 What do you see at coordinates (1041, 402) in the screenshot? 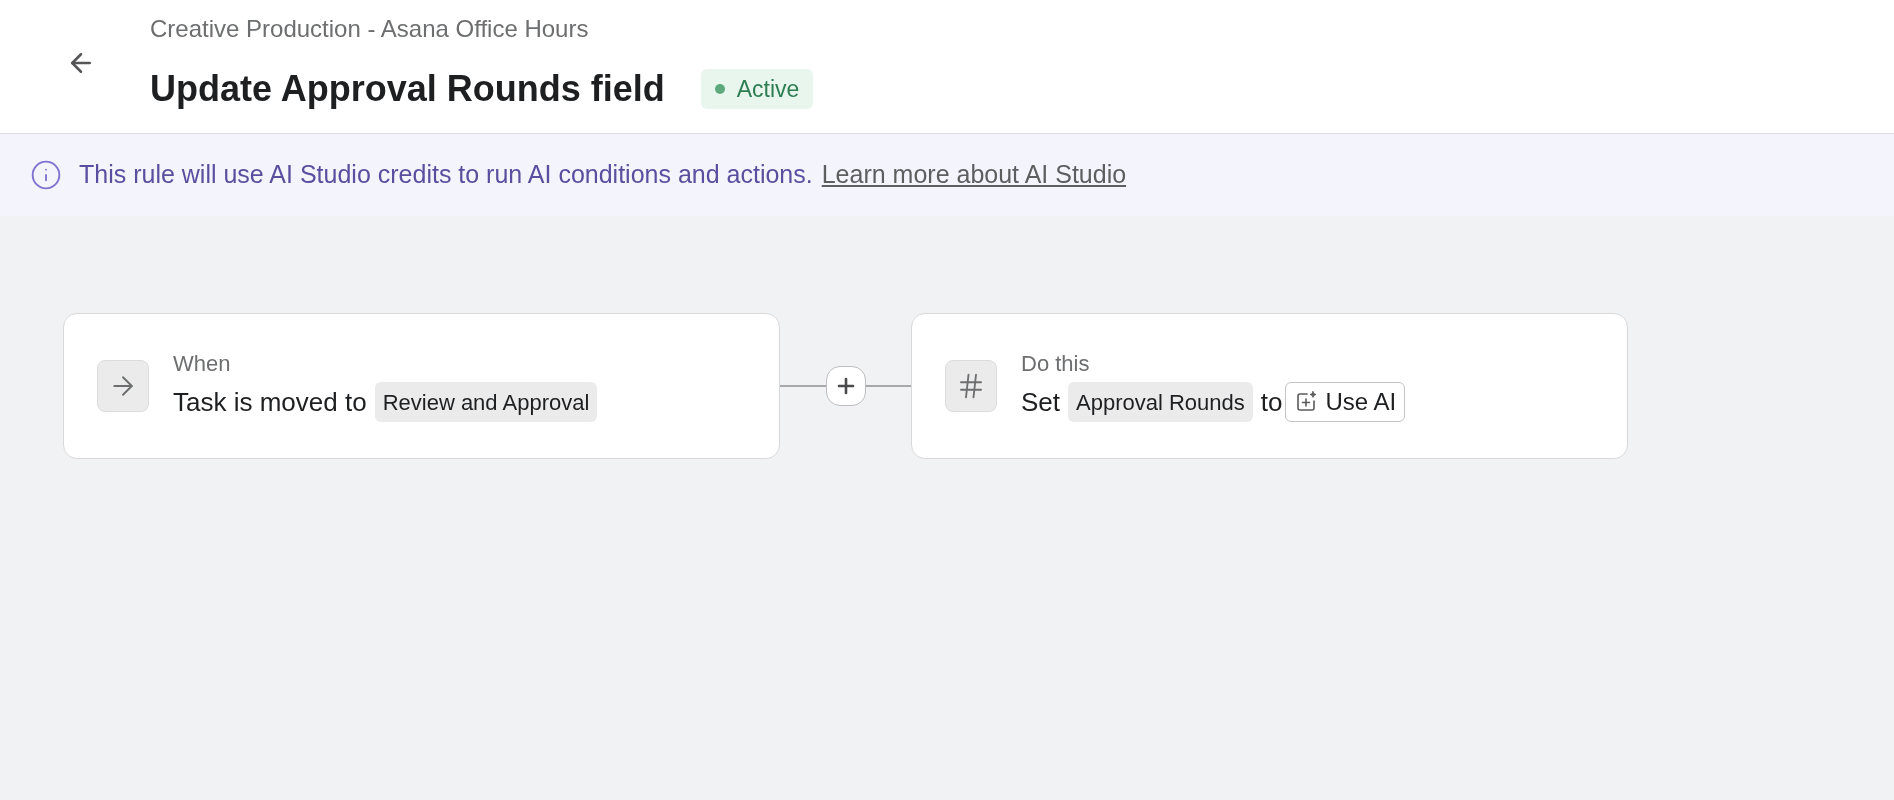
I see `step-text: Set` at bounding box center [1041, 402].